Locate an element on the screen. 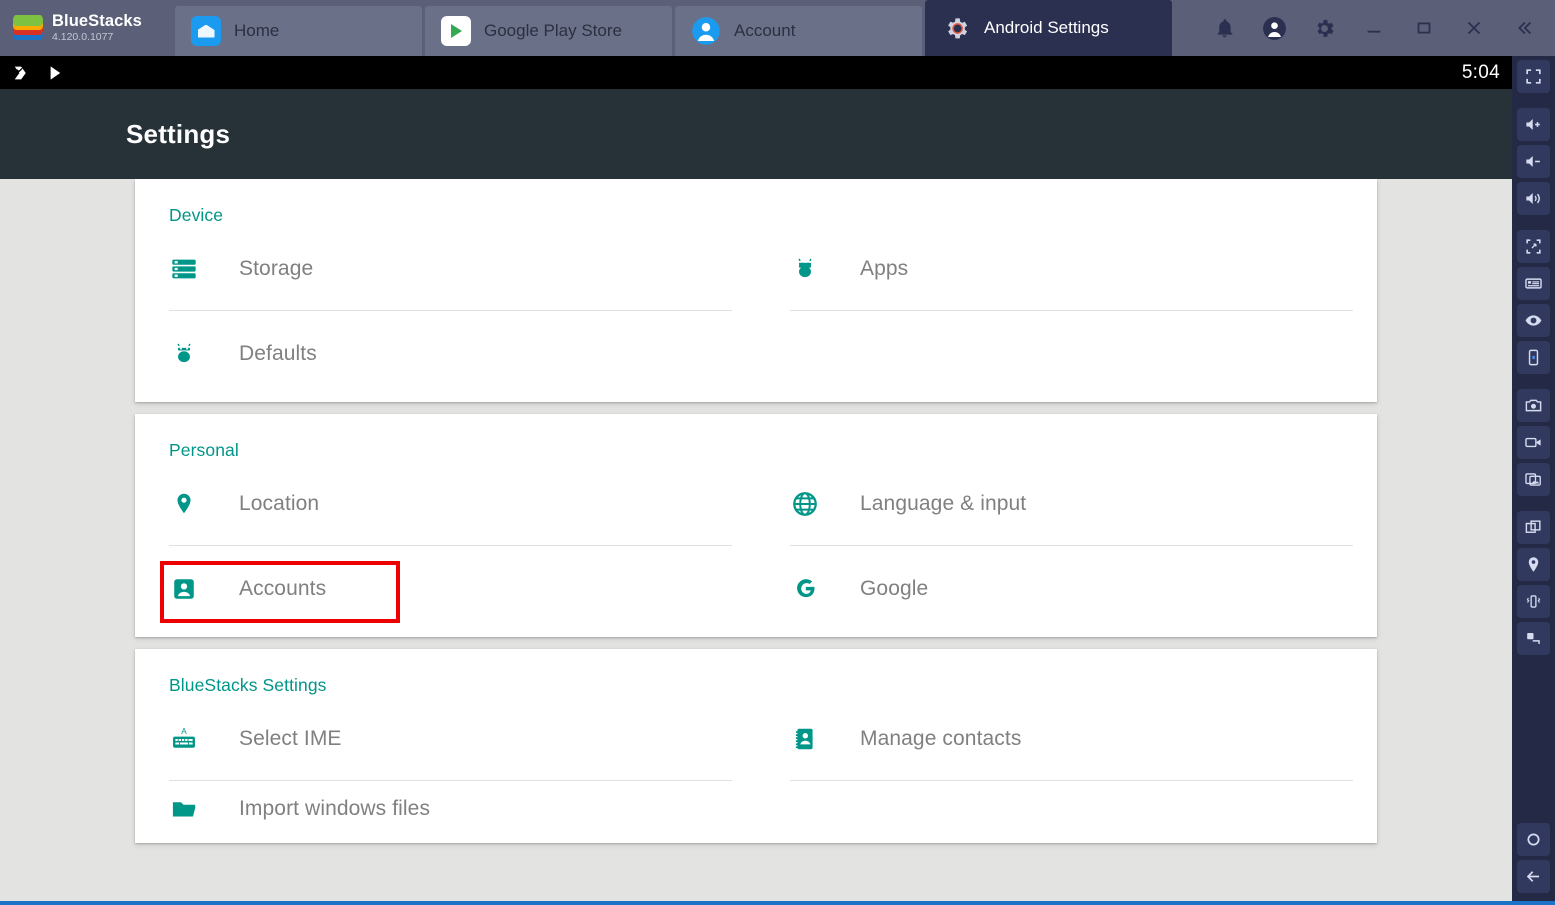 This screenshot has width=1555, height=905. settings-item-defaults: Defaults is located at coordinates (445, 353).